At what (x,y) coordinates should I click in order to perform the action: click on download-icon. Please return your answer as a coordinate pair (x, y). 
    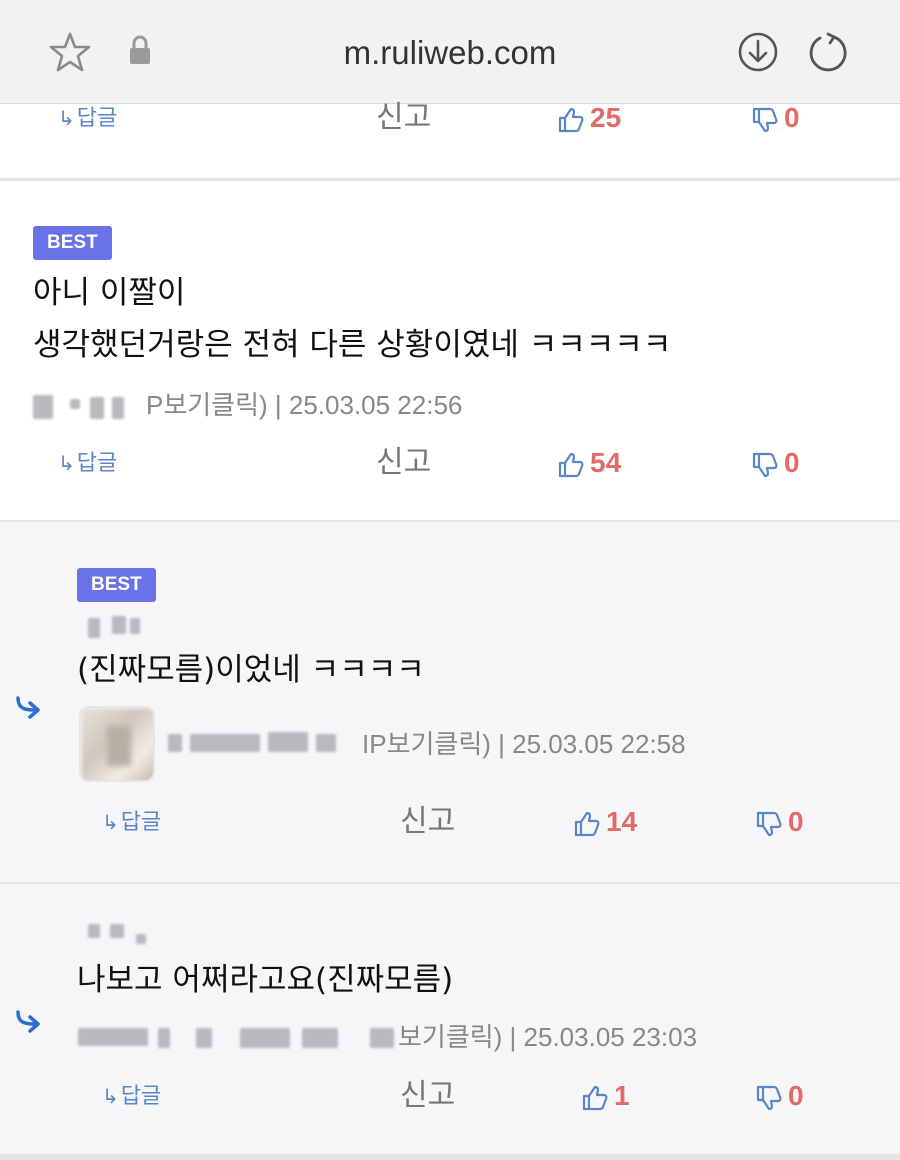
    Looking at the image, I should click on (758, 52).